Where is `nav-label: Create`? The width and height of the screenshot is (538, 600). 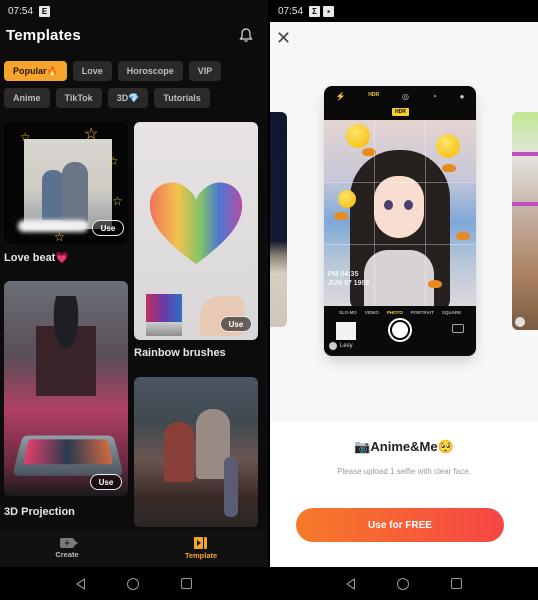
nav-label: Create is located at coordinates (67, 554).